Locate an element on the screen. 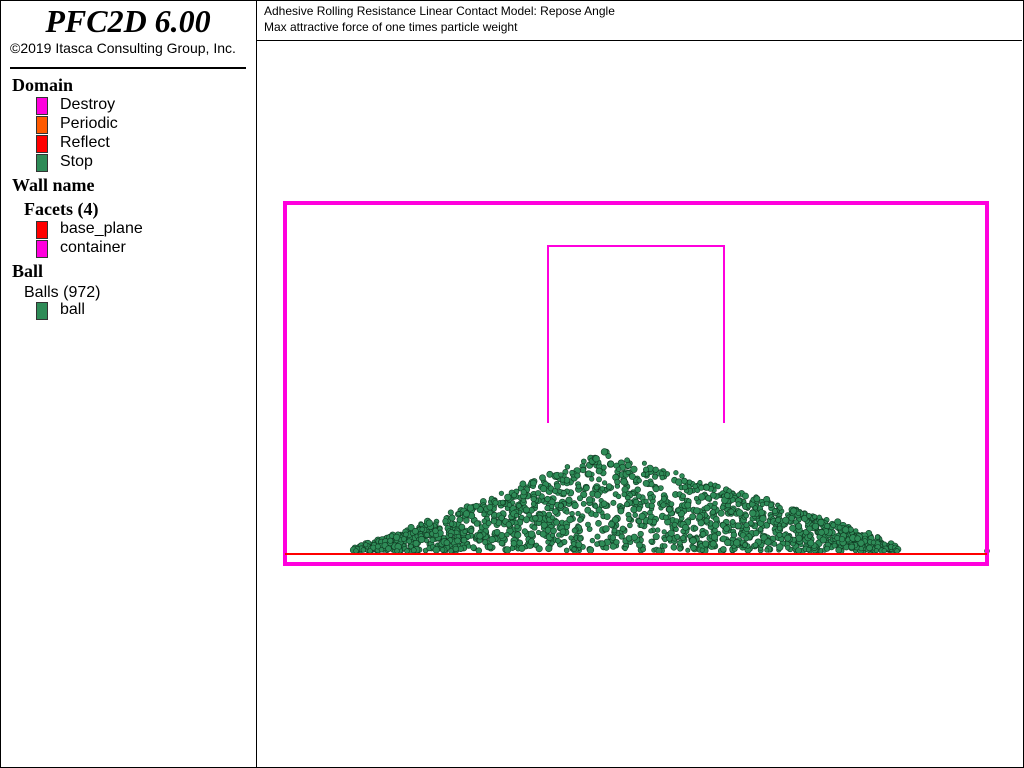 This screenshot has width=1024, height=768. reflect-swatch is located at coordinates (42, 144).